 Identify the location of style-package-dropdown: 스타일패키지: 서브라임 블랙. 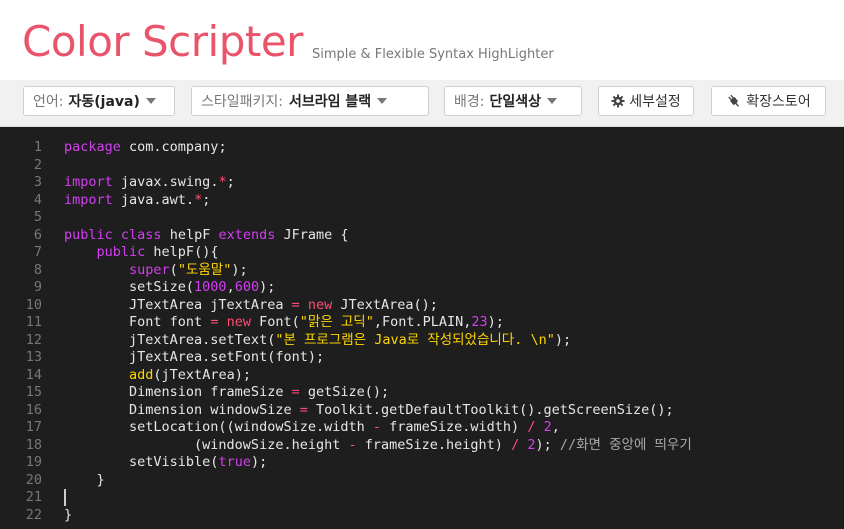
(310, 101).